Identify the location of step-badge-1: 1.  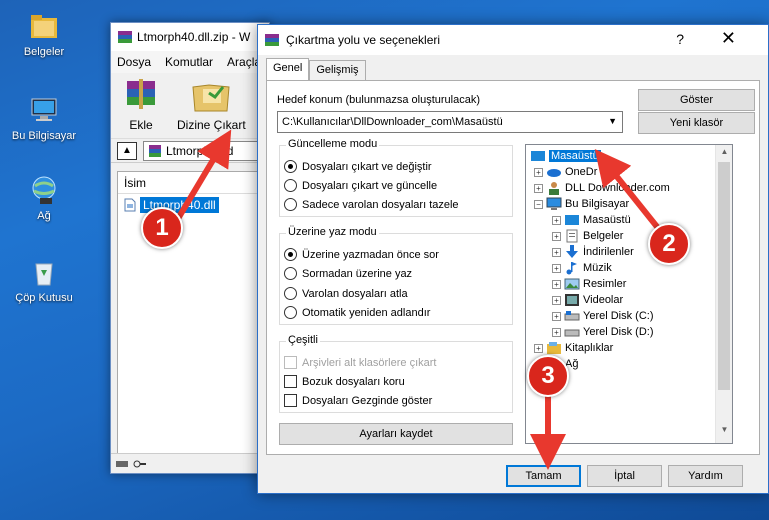
(162, 228).